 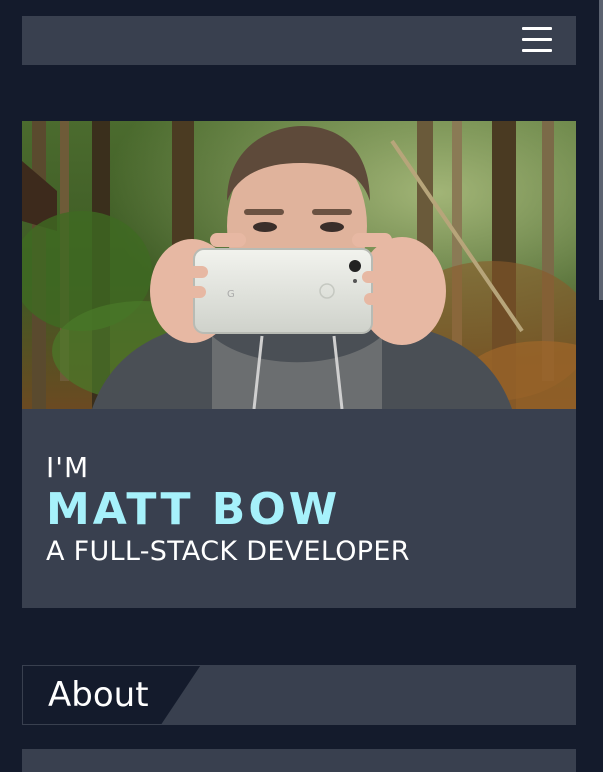 What do you see at coordinates (299, 40) in the screenshot?
I see `top-navigation-bar` at bounding box center [299, 40].